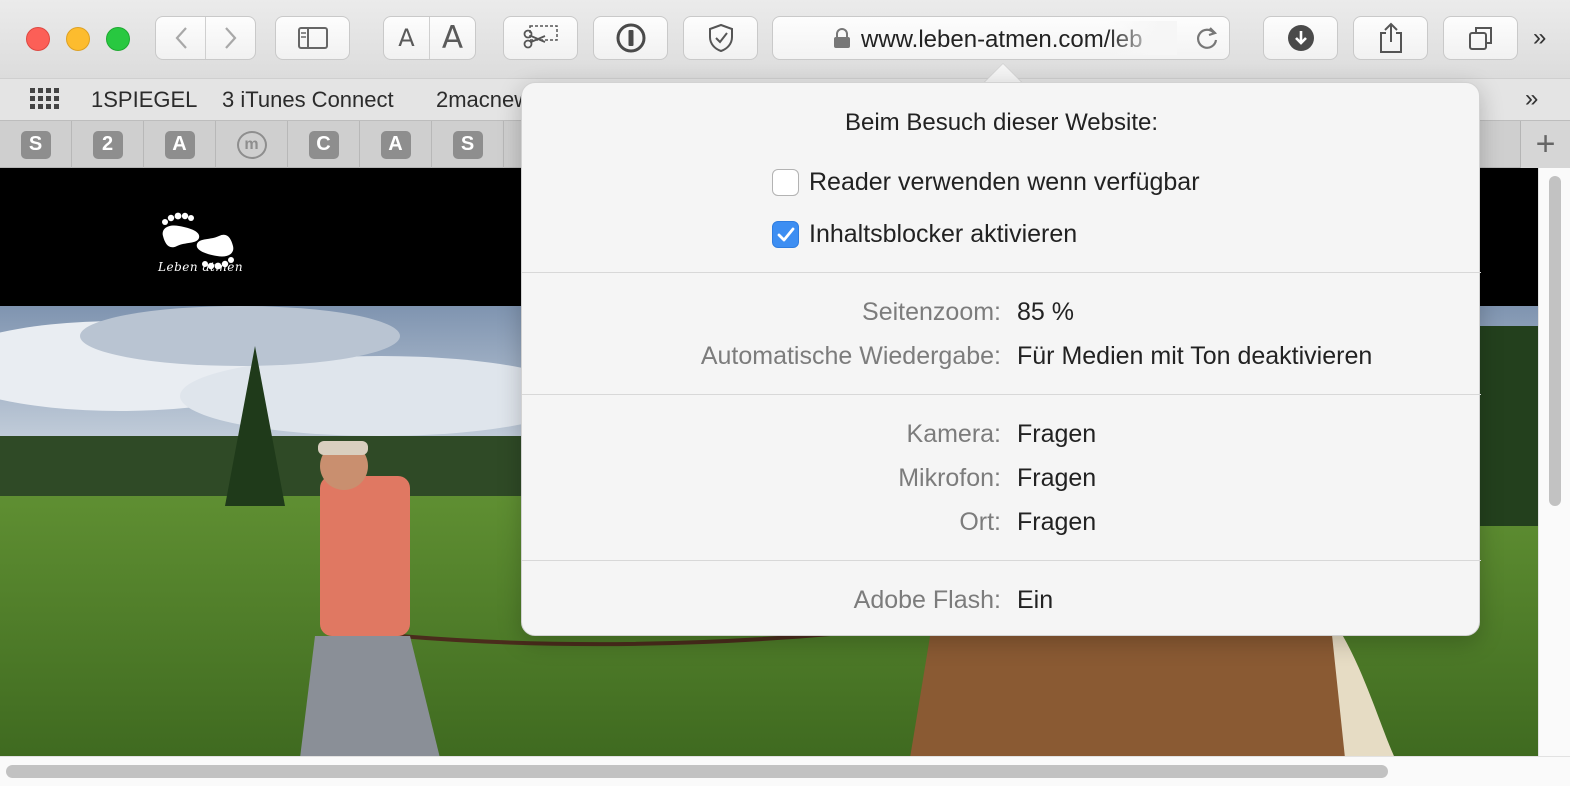 The image size is (1570, 786). I want to click on popover-arrow, so click(1003, 73).